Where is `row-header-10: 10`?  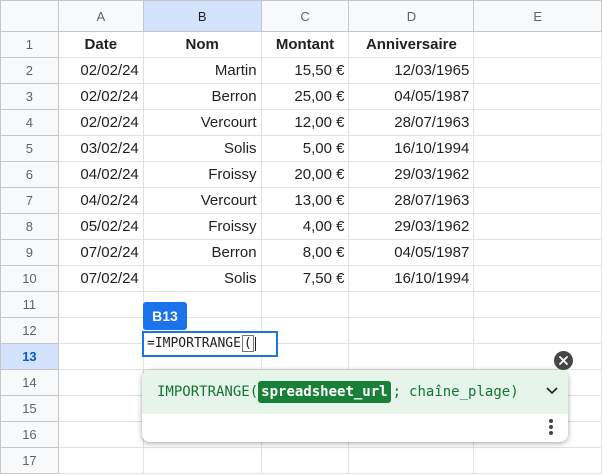 row-header-10: 10 is located at coordinates (29, 278).